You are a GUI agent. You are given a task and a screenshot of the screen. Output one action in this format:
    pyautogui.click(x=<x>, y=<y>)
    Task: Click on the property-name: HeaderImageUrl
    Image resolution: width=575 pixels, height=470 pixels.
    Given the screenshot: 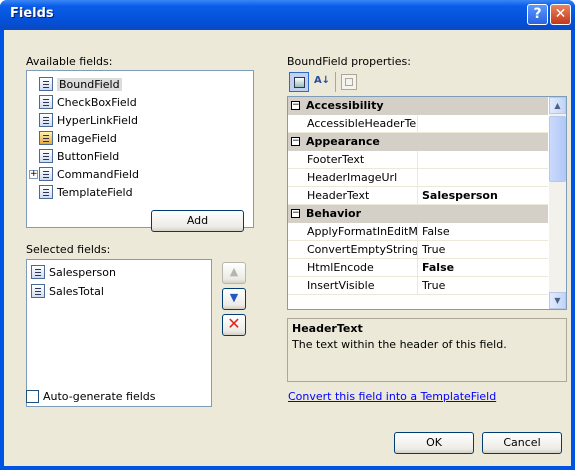 What is the action you would take?
    pyautogui.click(x=361, y=178)
    